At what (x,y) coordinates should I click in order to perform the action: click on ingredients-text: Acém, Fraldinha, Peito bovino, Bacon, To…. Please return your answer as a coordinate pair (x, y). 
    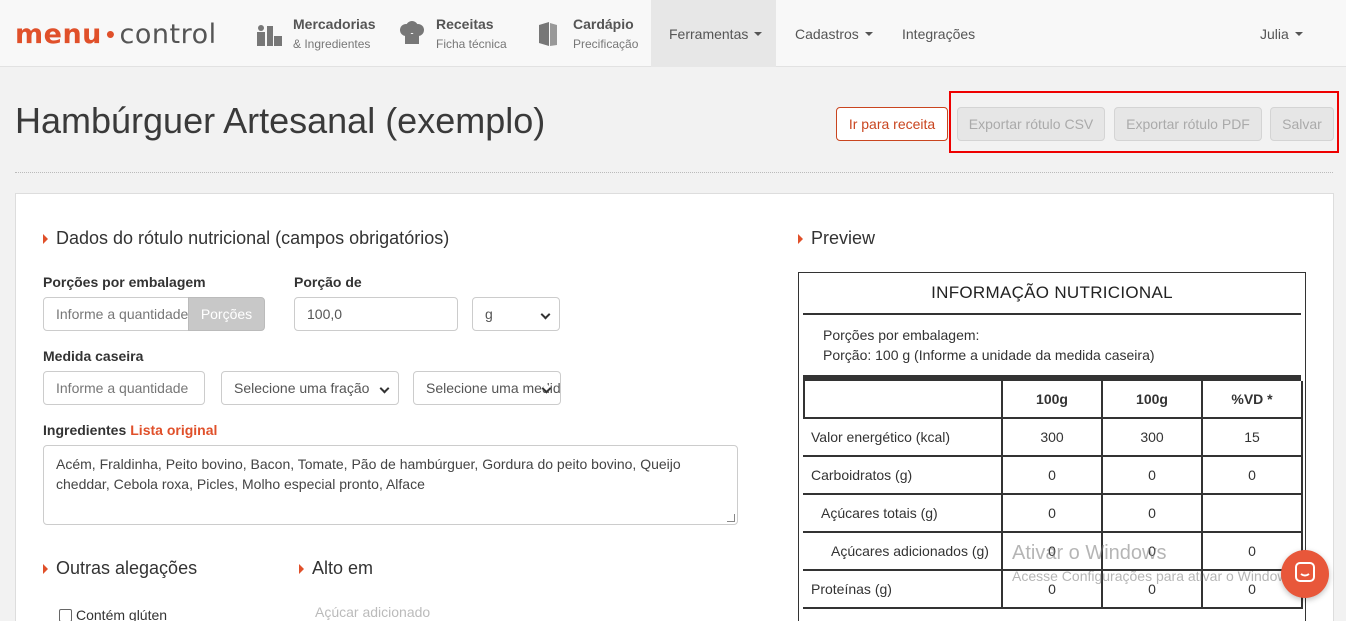
    Looking at the image, I should click on (368, 474).